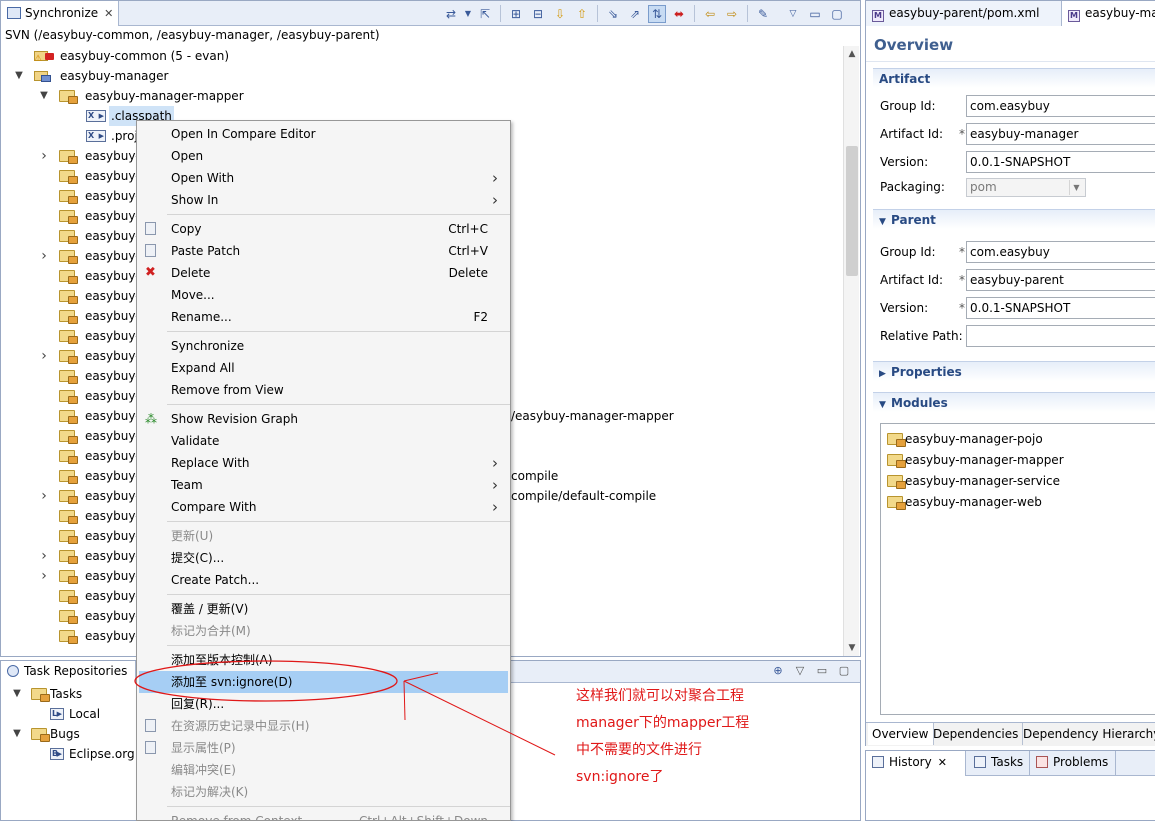 The image size is (1155, 821). Describe the element at coordinates (639, 750) in the screenshot. I see `annotation-line: 中不需要的文件进行` at that location.